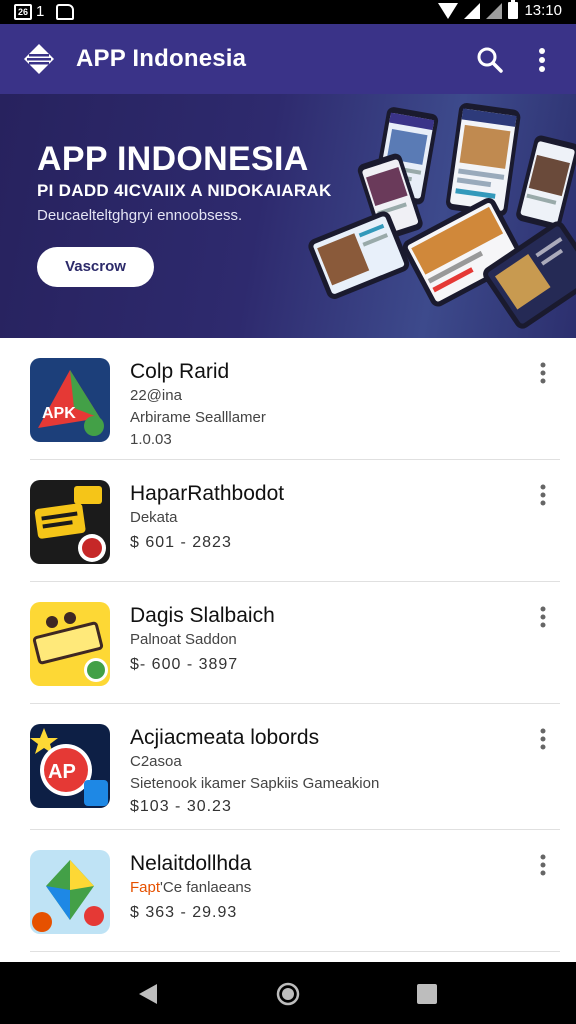 This screenshot has width=576, height=1024. Describe the element at coordinates (207, 493) in the screenshot. I see `app-name: HaparRathbodot` at that location.